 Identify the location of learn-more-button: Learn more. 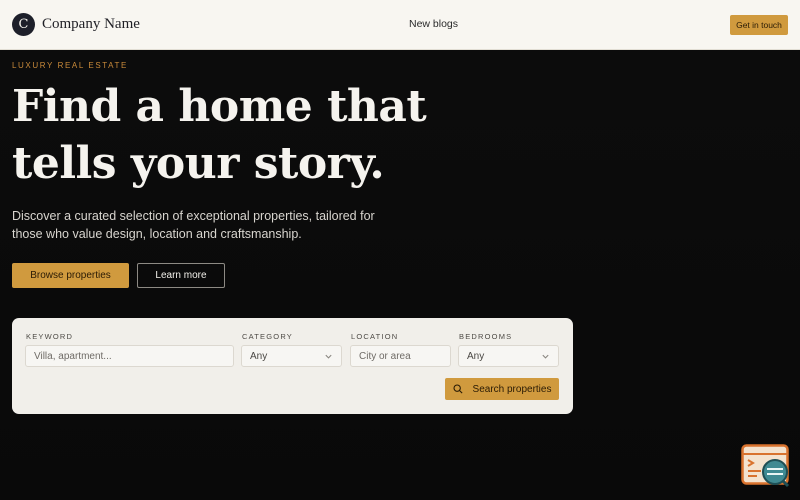
(181, 275).